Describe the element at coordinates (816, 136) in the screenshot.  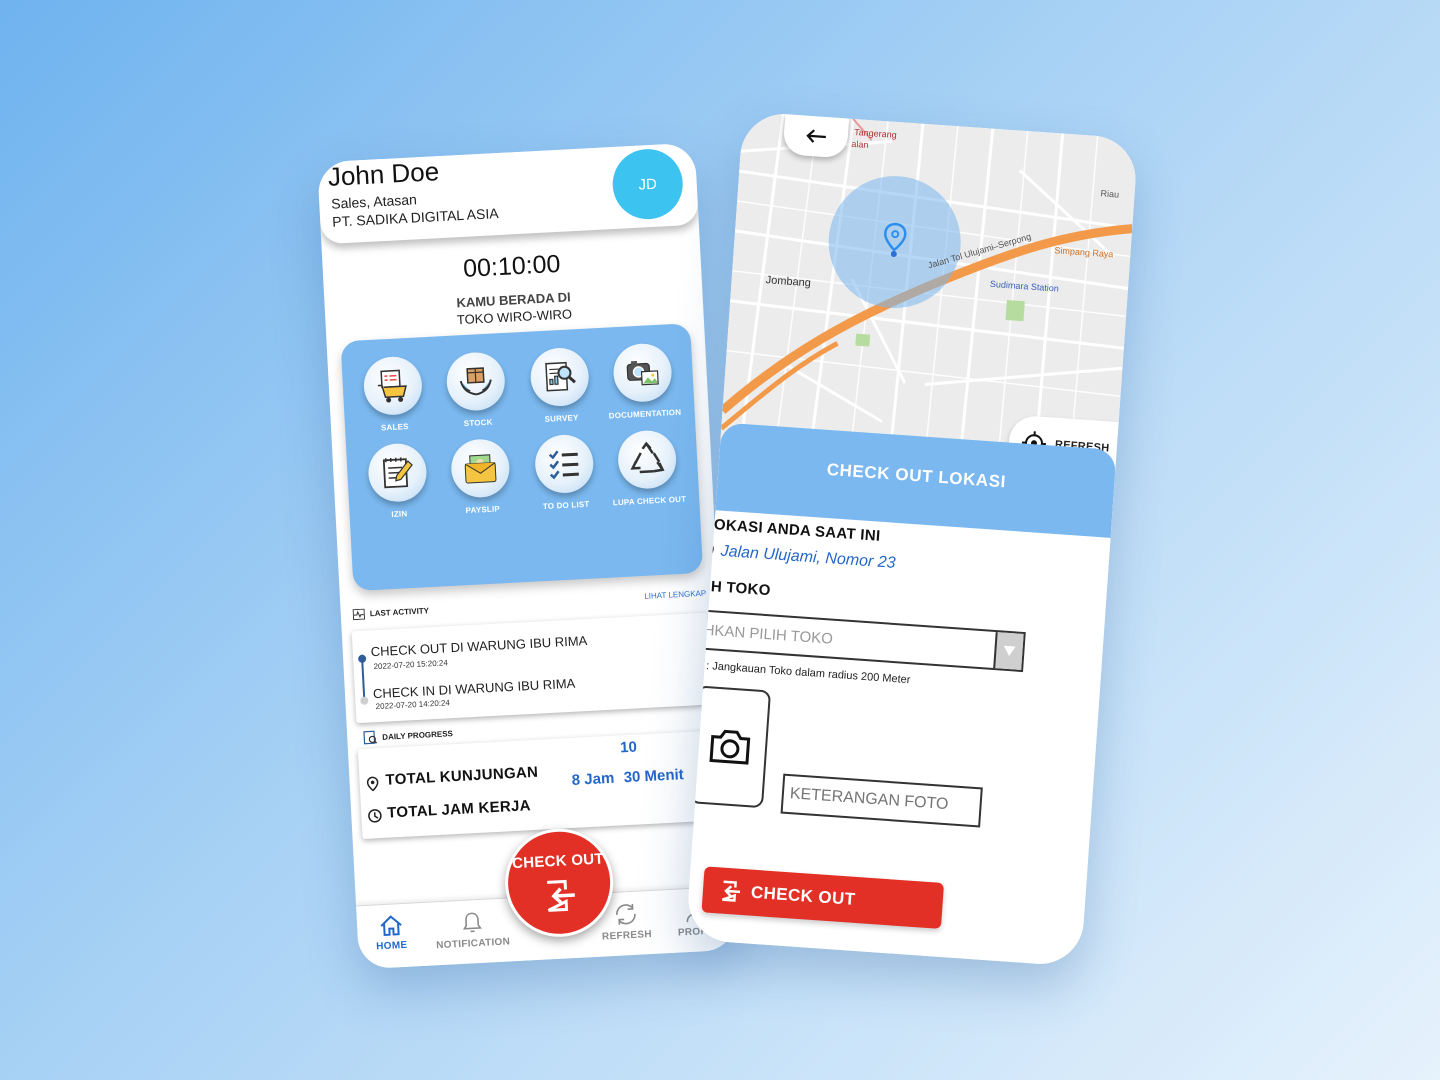
I see `arrow-left-icon` at that location.